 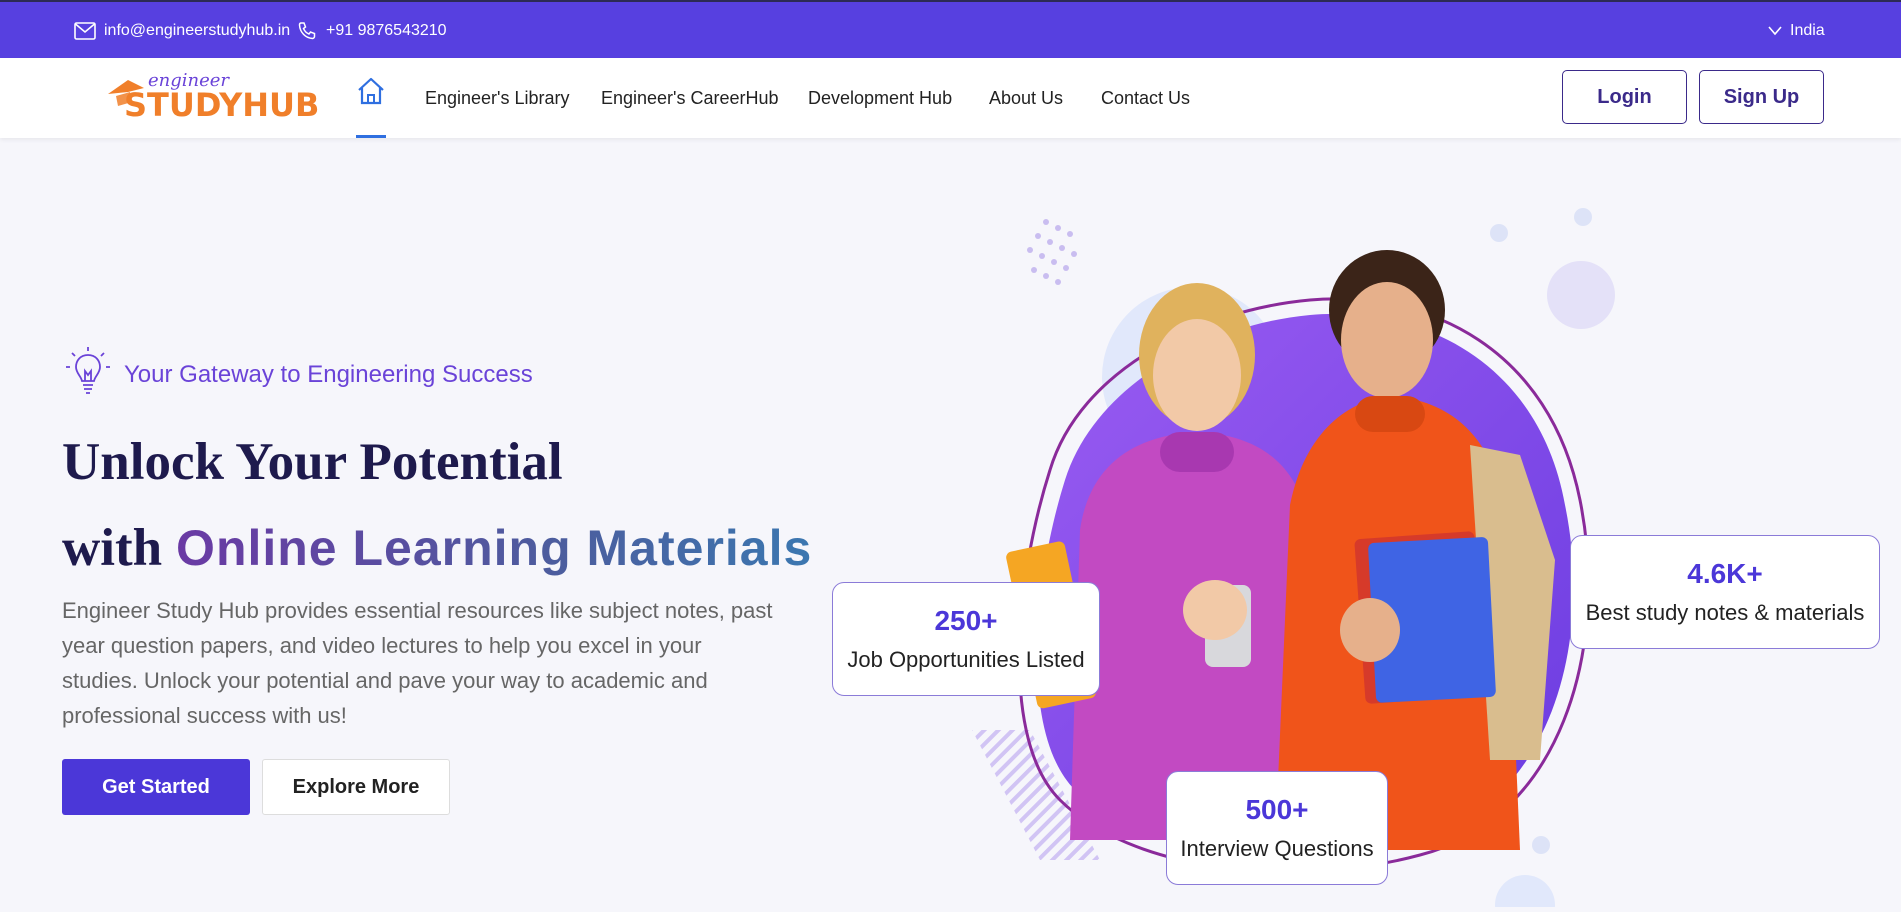 I want to click on home-icon, so click(x=371, y=91).